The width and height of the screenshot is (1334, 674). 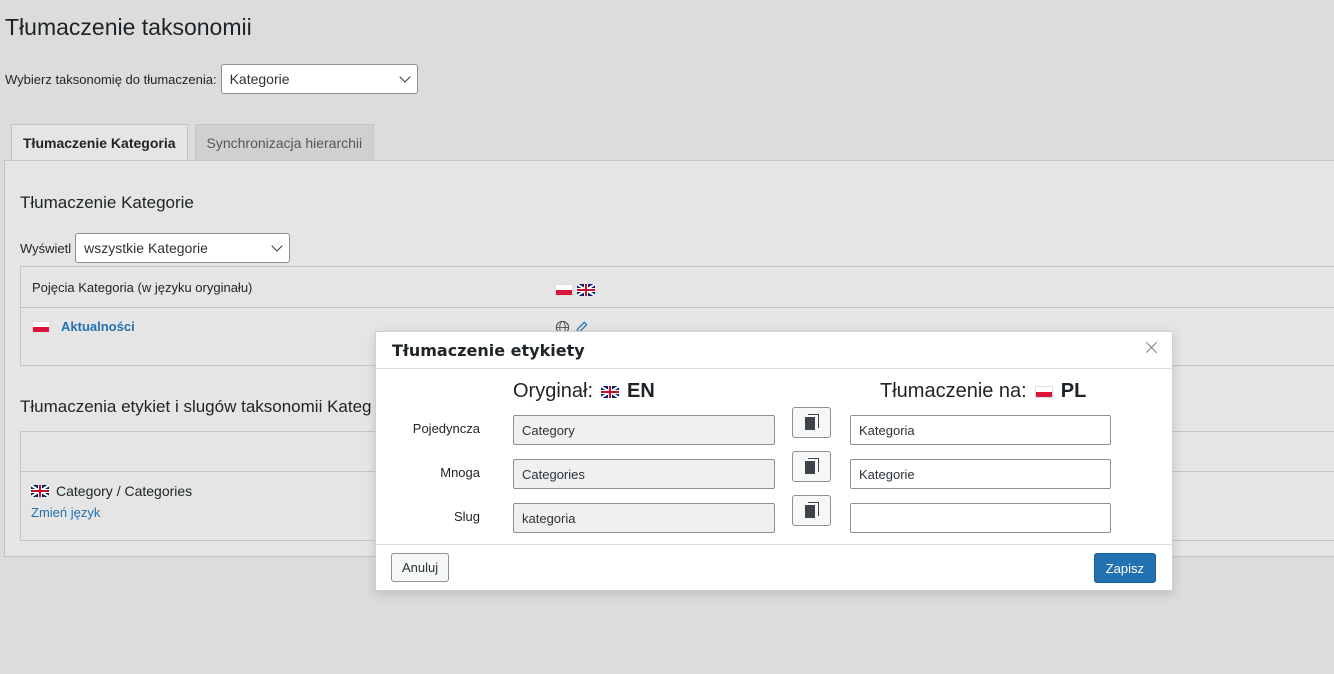 I want to click on show-filter-row: Wyświetl wszystkie Kategorie, so click(x=155, y=248).